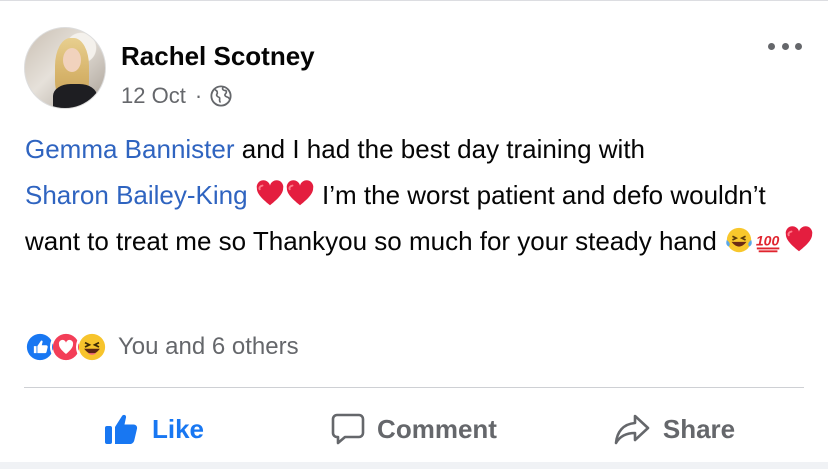  I want to click on reactions-summary: You and 6 others, so click(161, 347).